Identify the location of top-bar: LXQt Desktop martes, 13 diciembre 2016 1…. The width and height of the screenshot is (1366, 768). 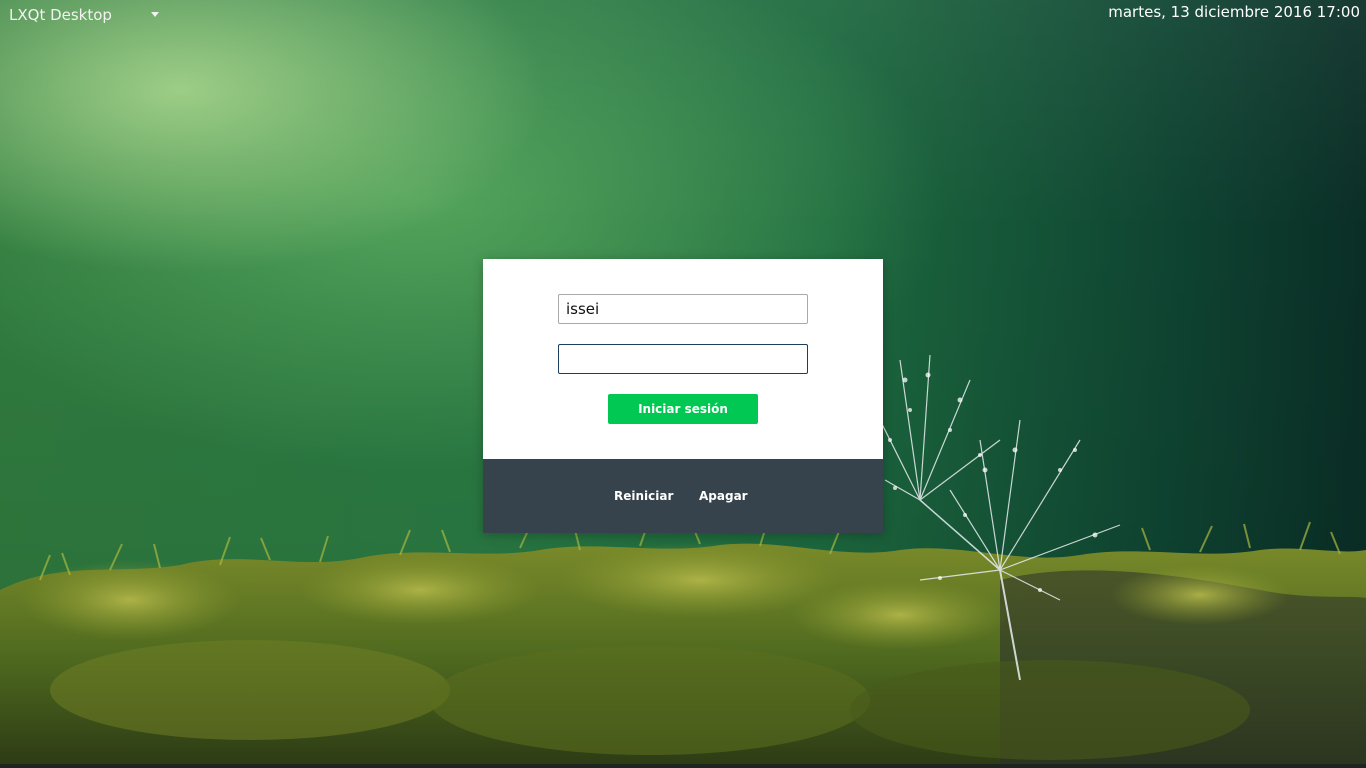
(683, 15).